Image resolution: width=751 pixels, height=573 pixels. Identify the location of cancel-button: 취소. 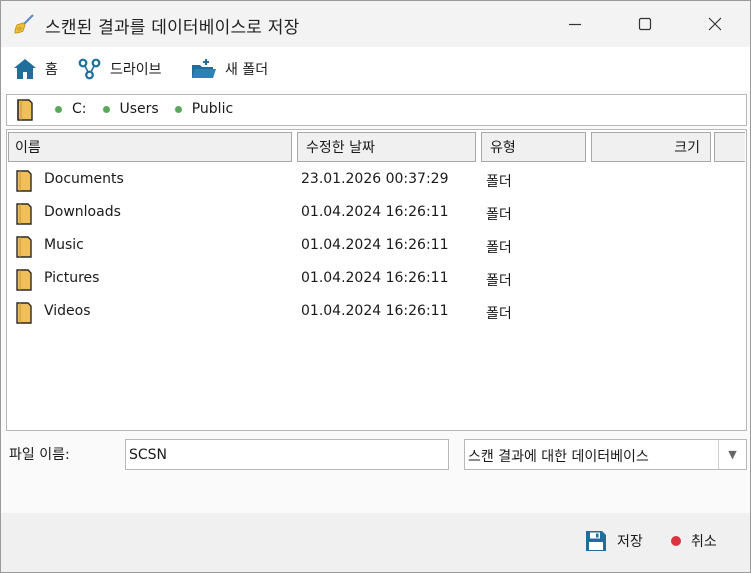
(694, 541).